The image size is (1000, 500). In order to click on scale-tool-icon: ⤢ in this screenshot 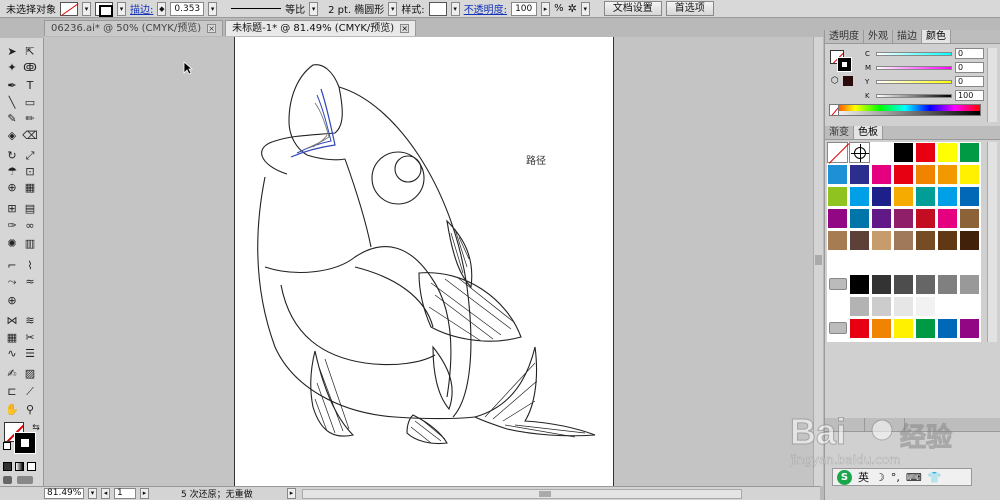, I will do `click(30, 155)`.